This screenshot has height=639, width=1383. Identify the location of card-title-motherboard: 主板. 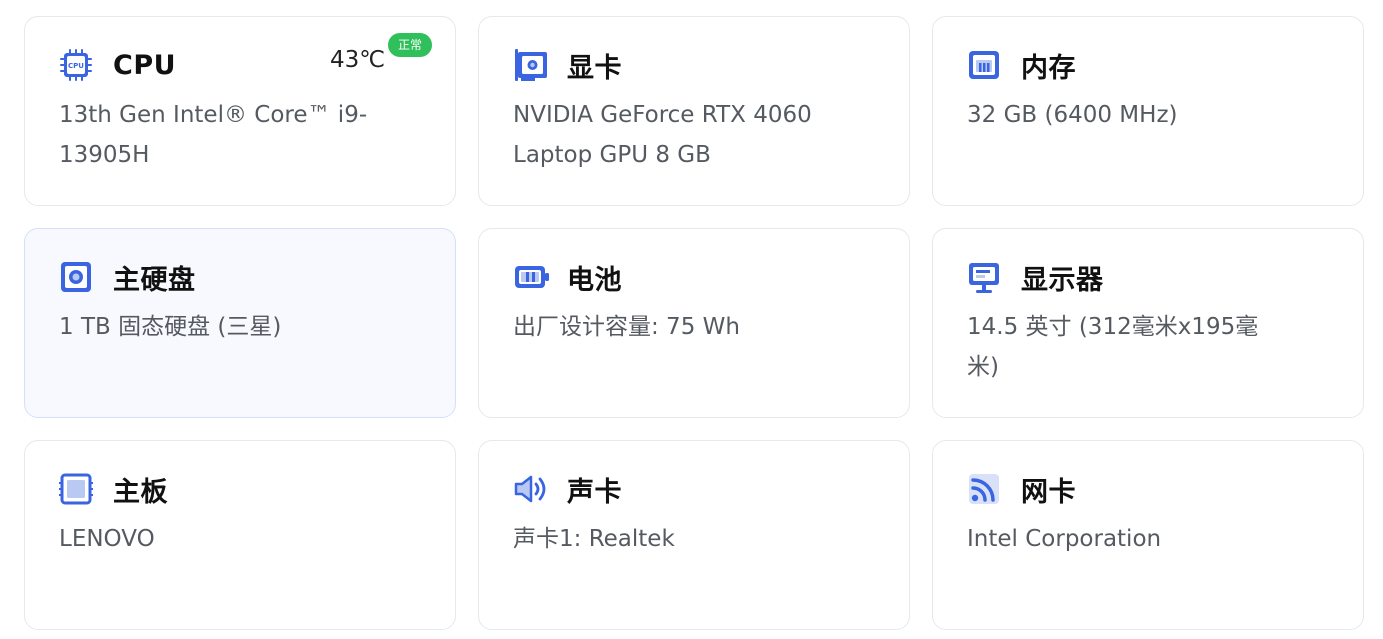
(140, 492).